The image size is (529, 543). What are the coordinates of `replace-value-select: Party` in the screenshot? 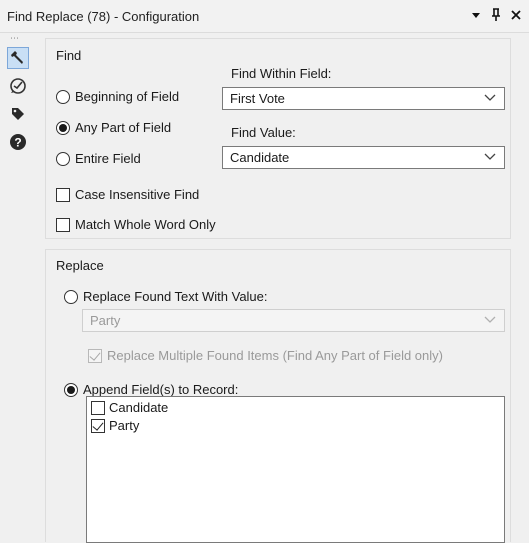 It's located at (293, 320).